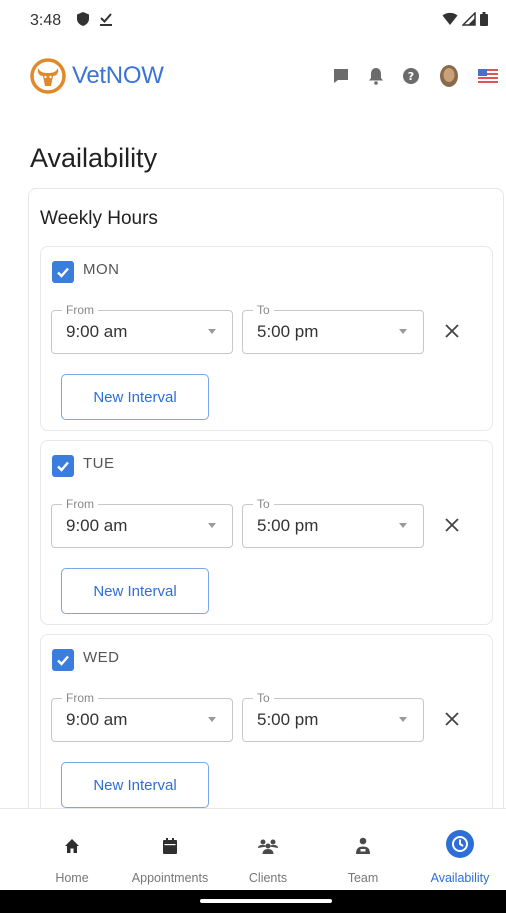 Image resolution: width=506 pixels, height=913 pixels. I want to click on calendar-icon, so click(170, 846).